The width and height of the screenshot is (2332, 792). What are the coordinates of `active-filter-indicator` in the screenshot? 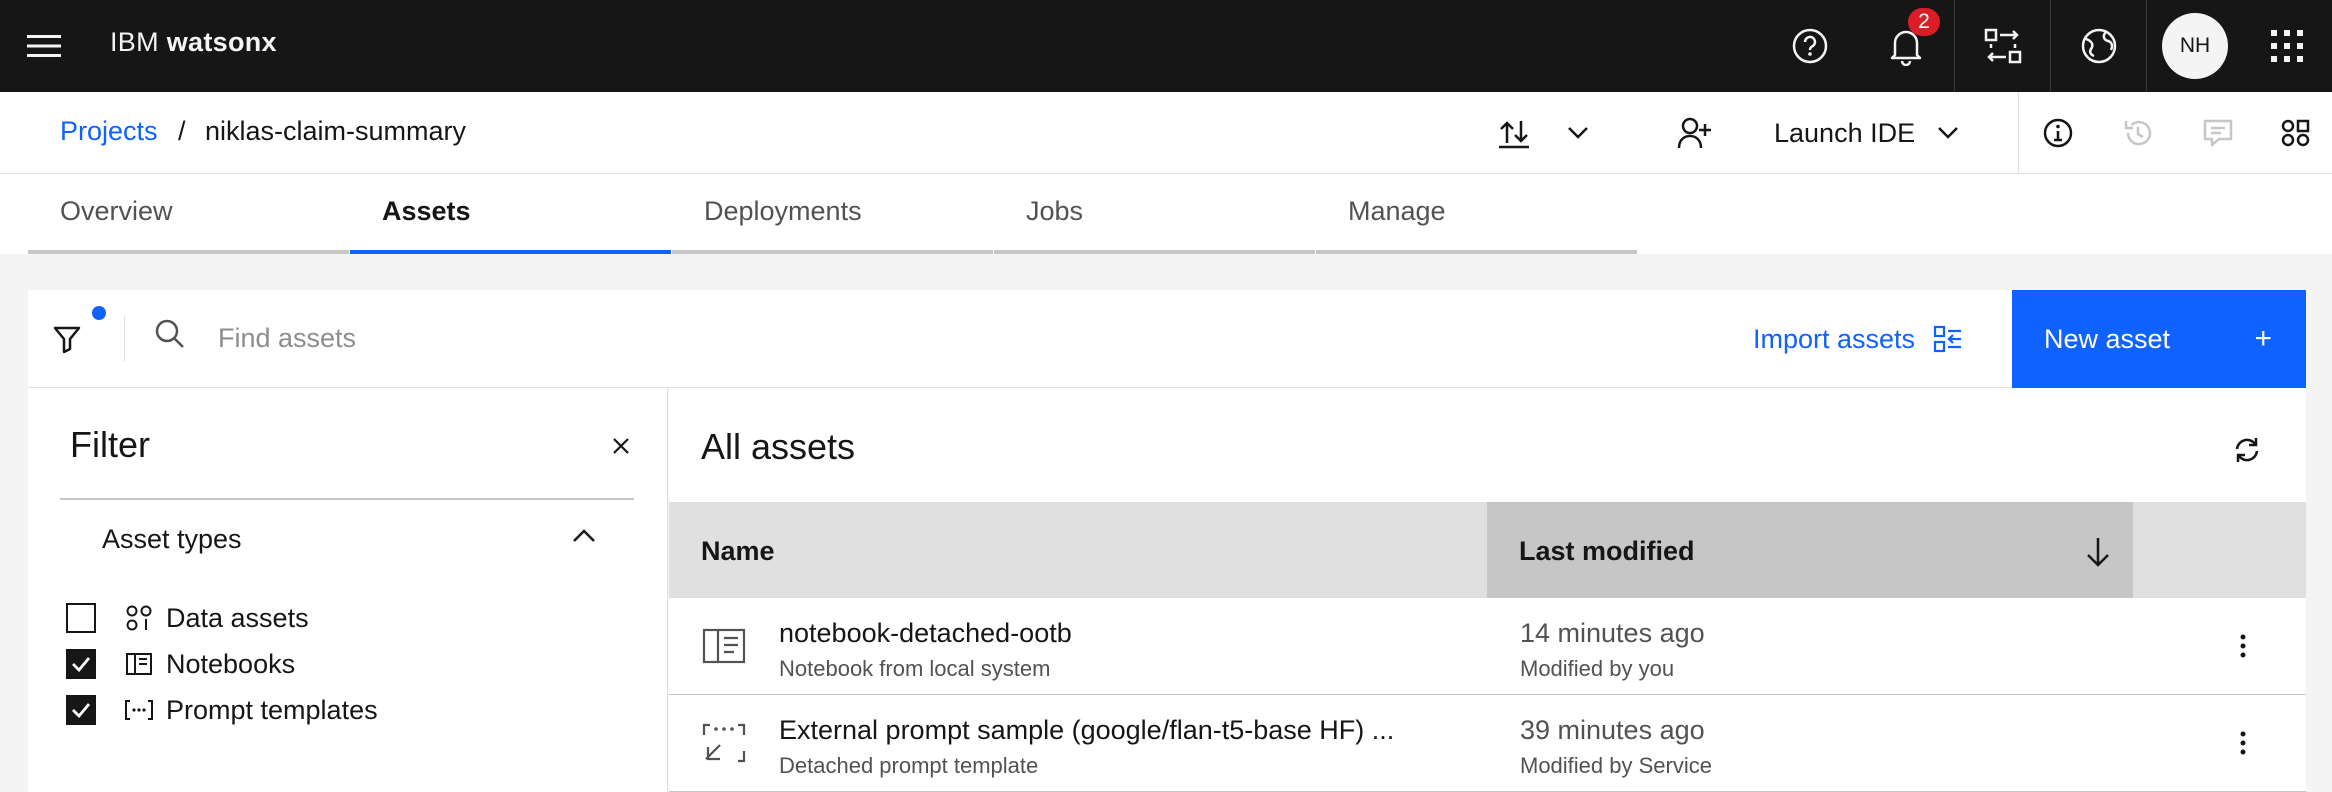 It's located at (99, 313).